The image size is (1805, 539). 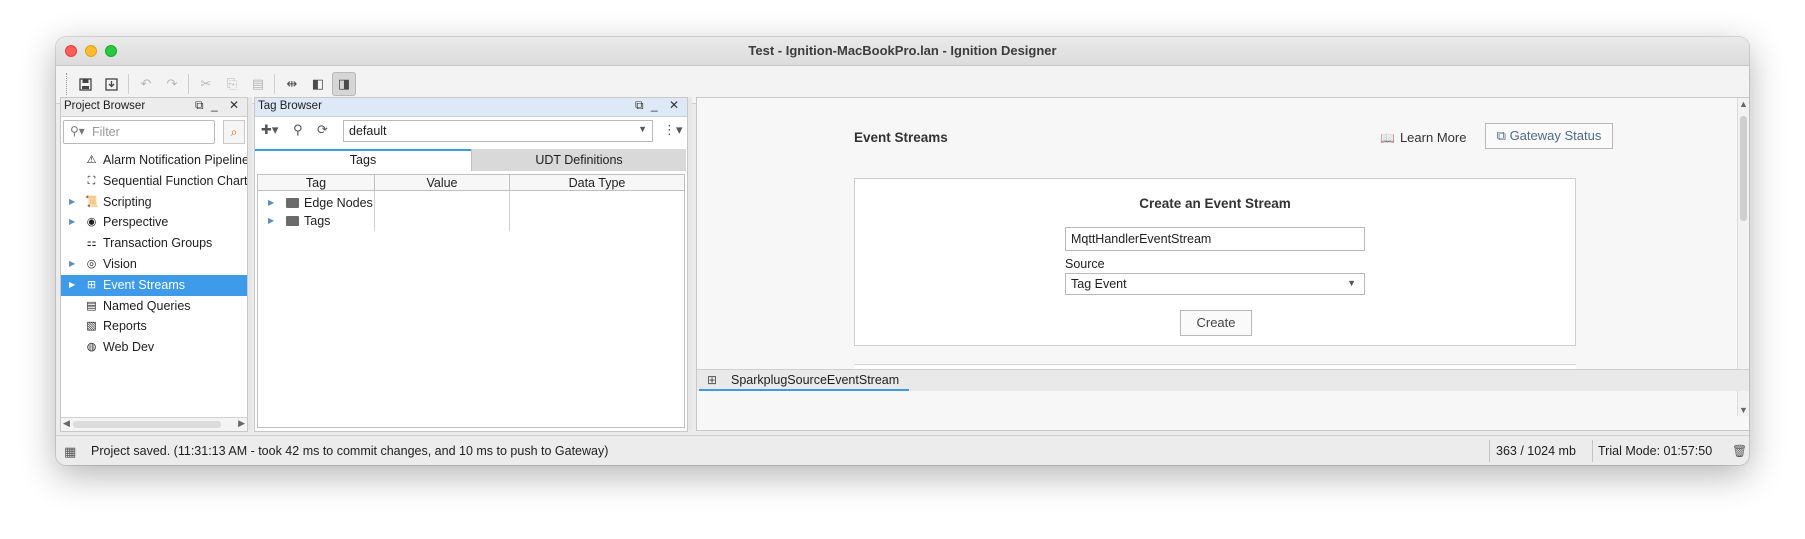 I want to click on tab-sparkplug-source-event-stream: ⊞ SparkplugSourceEventStream, so click(x=804, y=380).